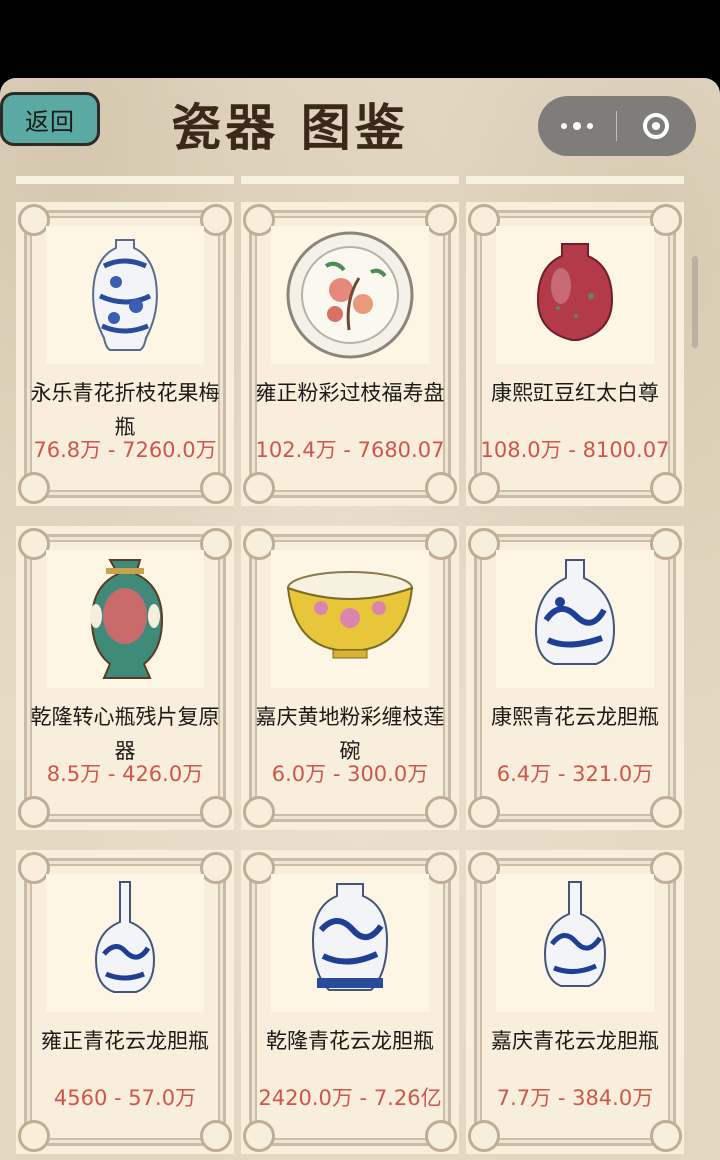 Image resolution: width=720 pixels, height=1160 pixels. What do you see at coordinates (350, 774) in the screenshot?
I see `item-price: 6.0万 - 300.0万` at bounding box center [350, 774].